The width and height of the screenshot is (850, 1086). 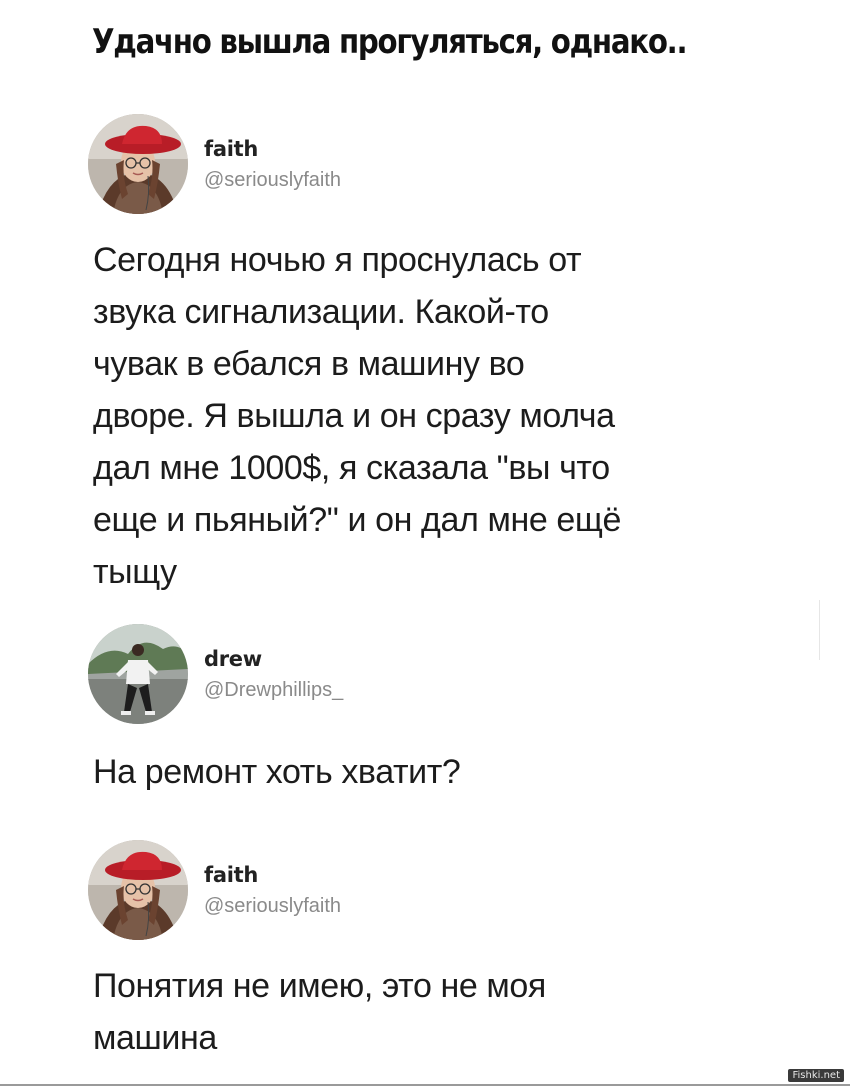 I want to click on user-handle: @Drewphillips_, so click(x=273, y=690).